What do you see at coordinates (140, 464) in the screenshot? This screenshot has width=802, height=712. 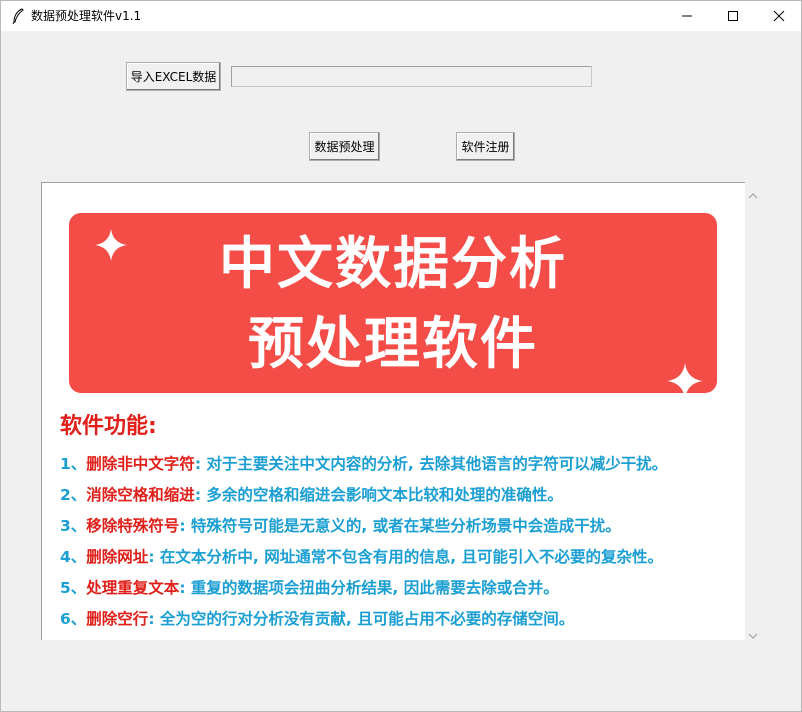 I see `feature-keyword: 删除非中文字符` at bounding box center [140, 464].